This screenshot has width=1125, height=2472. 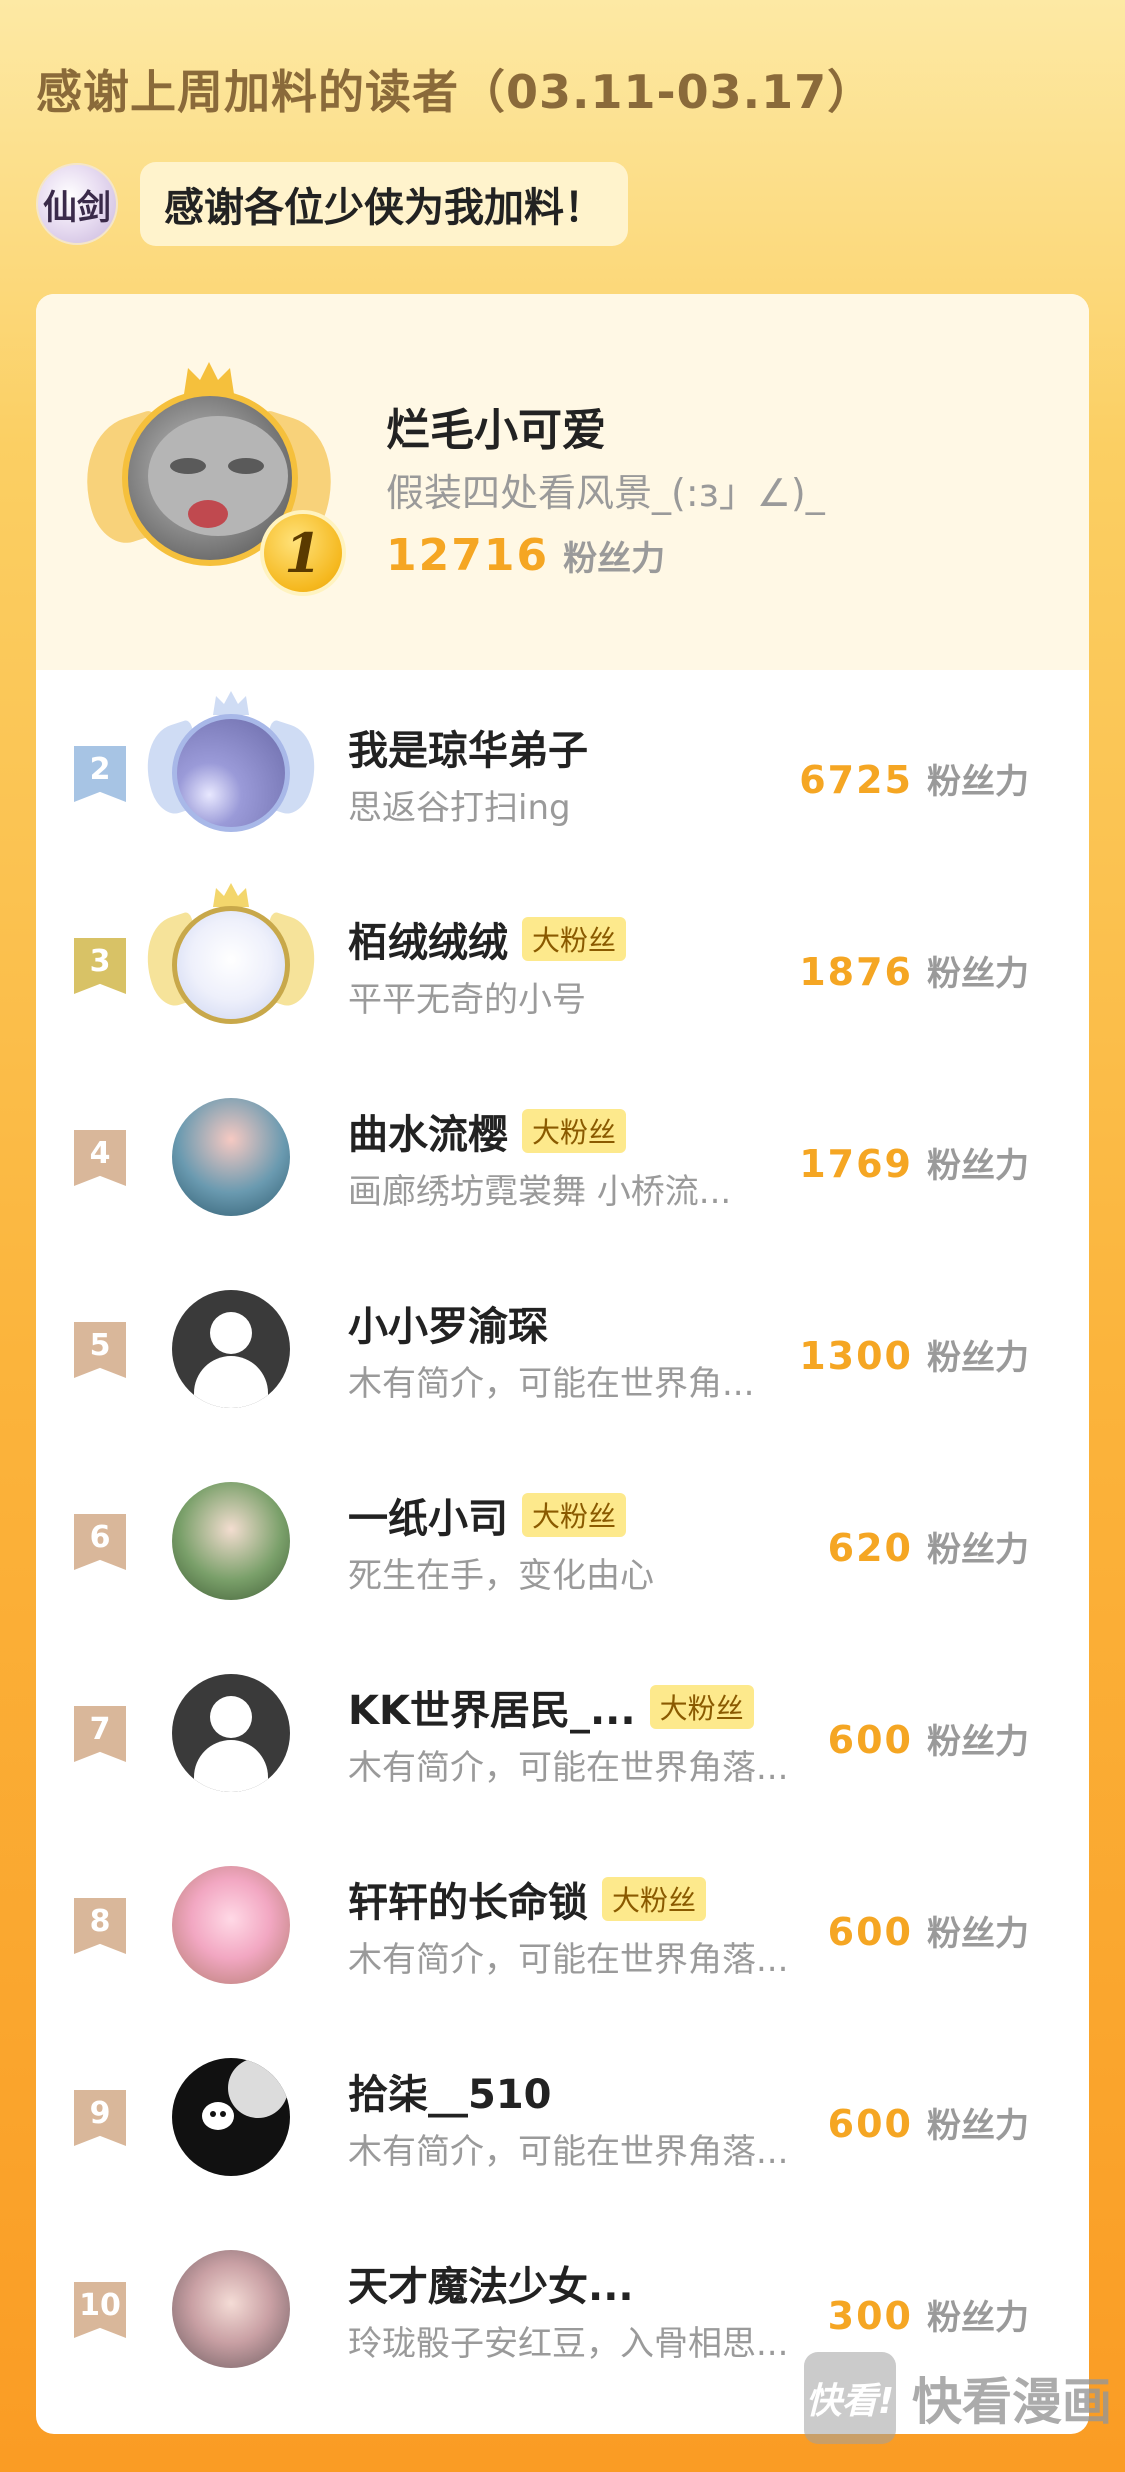 I want to click on app-watermark: 快看! 快看漫画, so click(x=958, y=2398).